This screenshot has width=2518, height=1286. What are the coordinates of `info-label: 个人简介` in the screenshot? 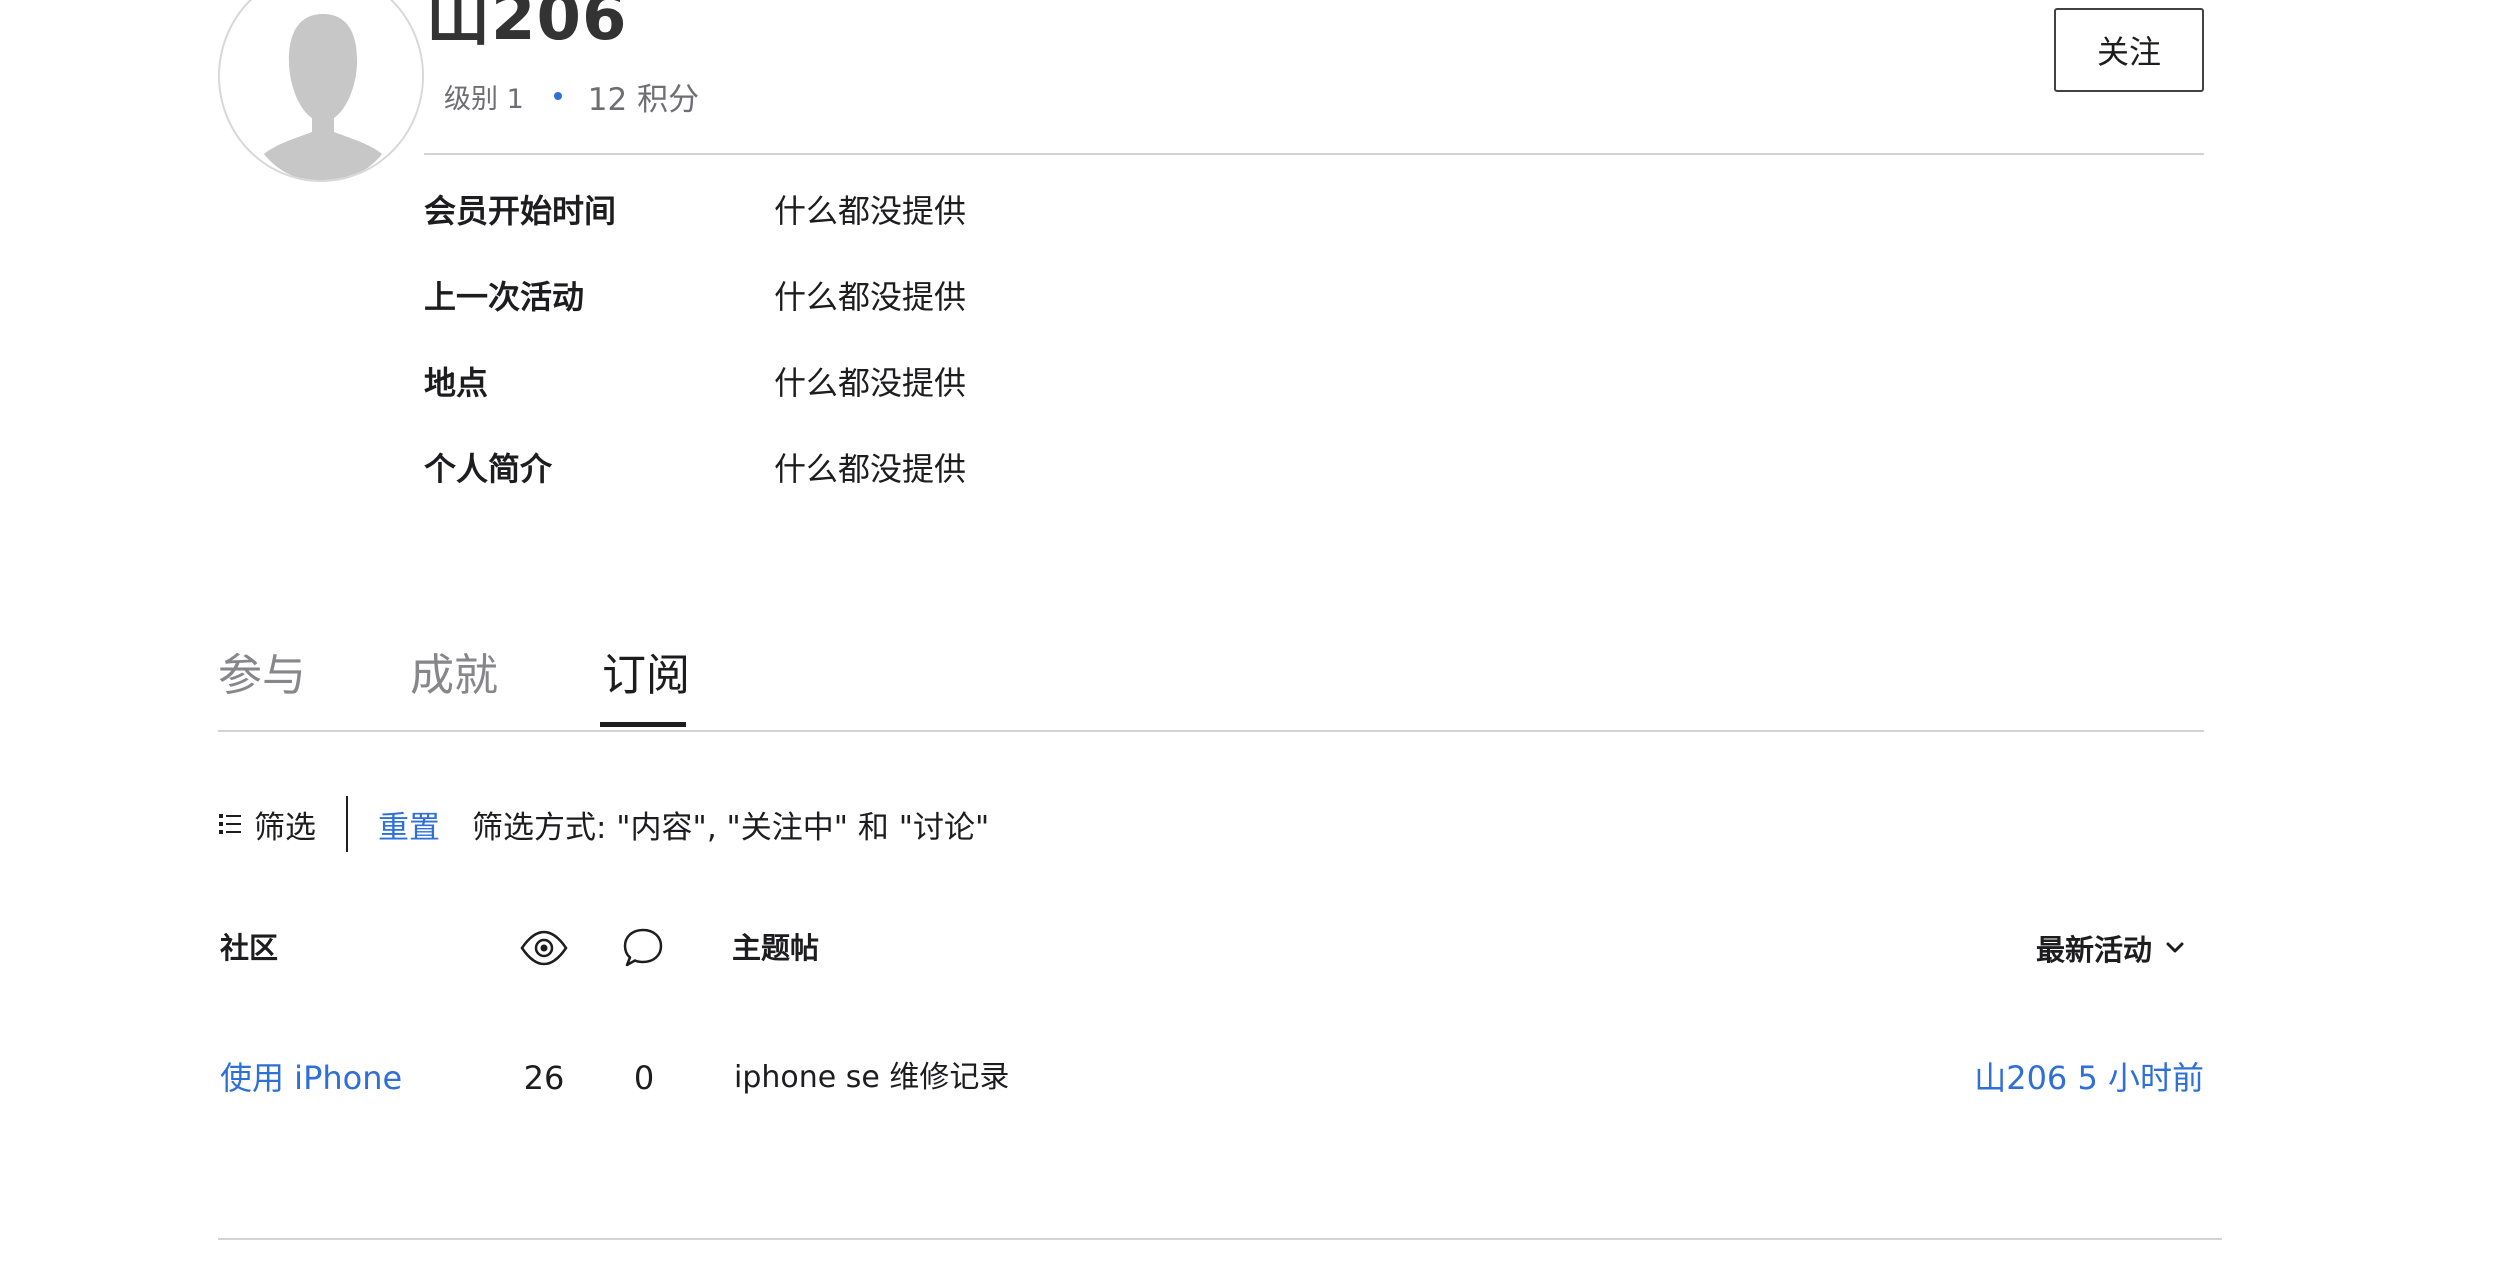 It's located at (488, 469).